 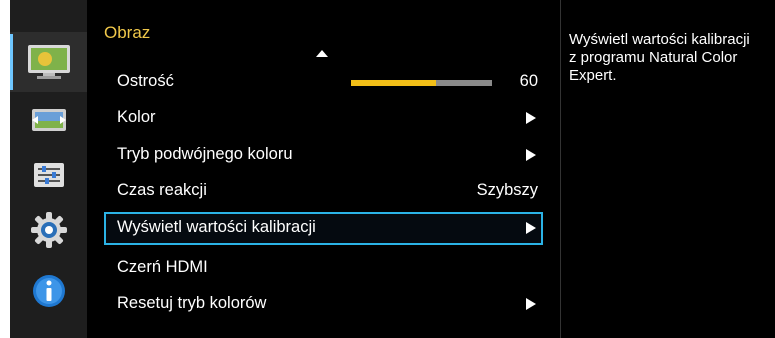 I want to click on menu-title: Obraz, so click(x=127, y=32).